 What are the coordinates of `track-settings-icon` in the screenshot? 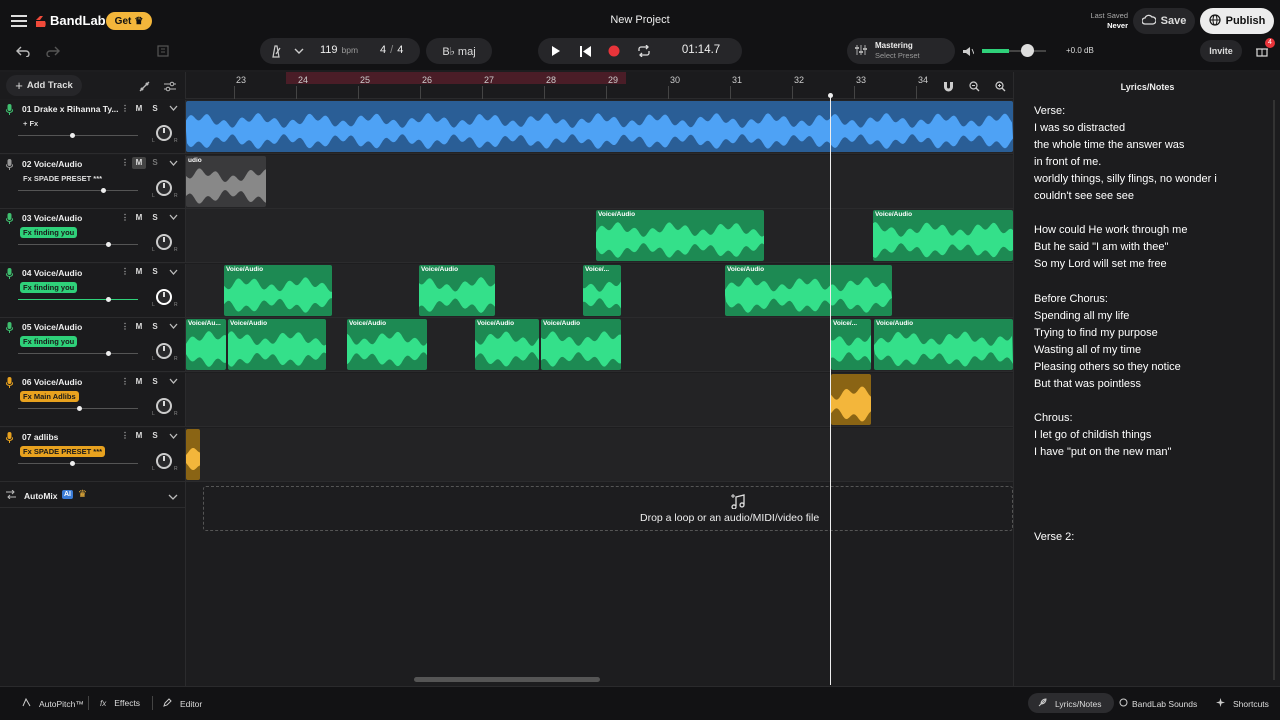 It's located at (170, 86).